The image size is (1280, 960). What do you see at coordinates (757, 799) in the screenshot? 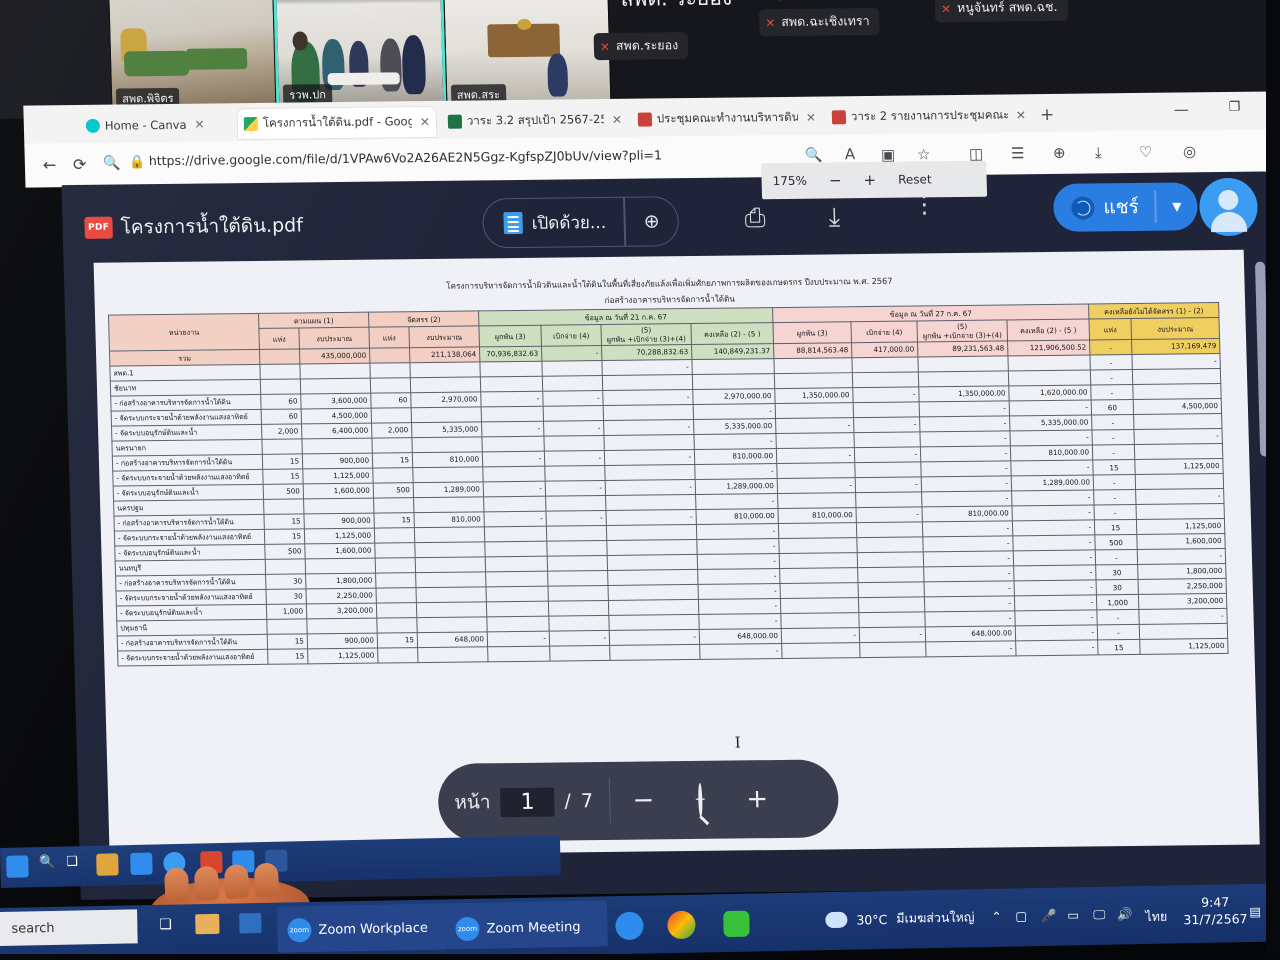
I see `zoom-in-button: +` at bounding box center [757, 799].